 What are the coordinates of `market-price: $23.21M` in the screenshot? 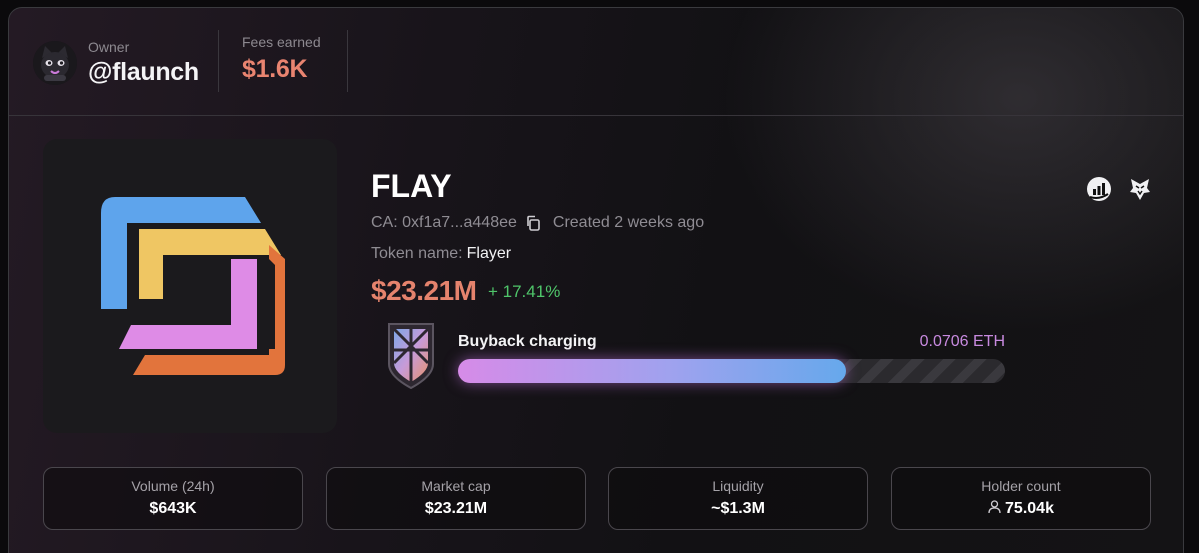 It's located at (424, 290).